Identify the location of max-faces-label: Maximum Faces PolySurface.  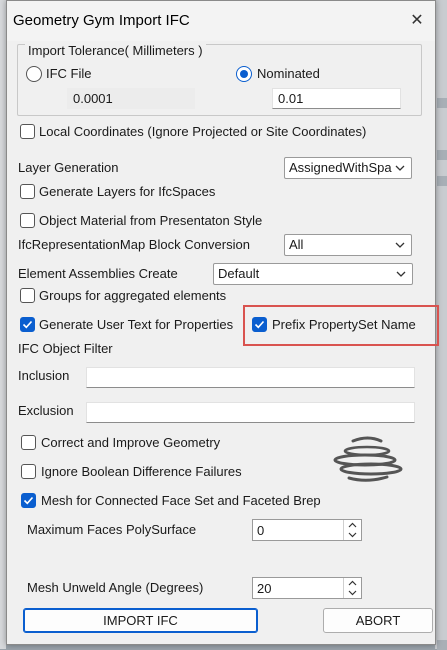
(112, 529).